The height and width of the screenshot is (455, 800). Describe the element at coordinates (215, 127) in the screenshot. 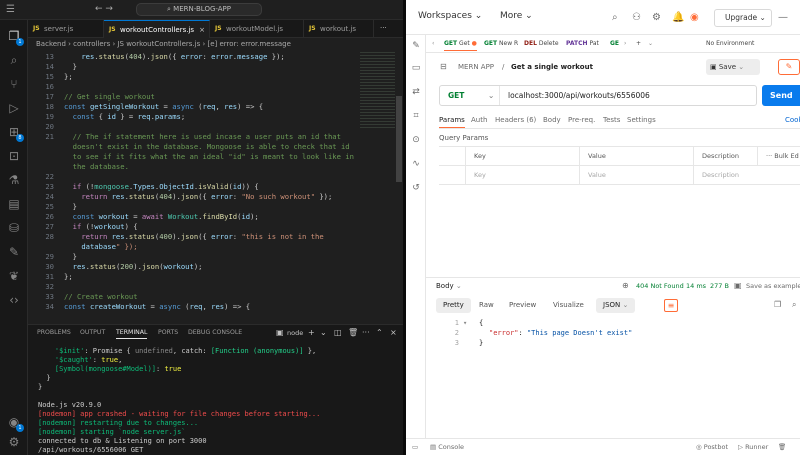

I see `code-line: 20` at that location.